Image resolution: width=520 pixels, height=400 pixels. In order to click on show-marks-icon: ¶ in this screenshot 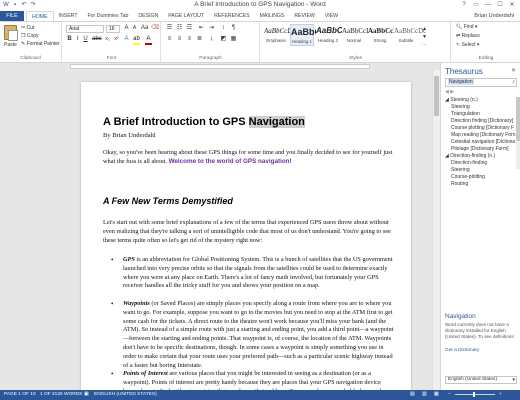, I will do `click(233, 28)`.